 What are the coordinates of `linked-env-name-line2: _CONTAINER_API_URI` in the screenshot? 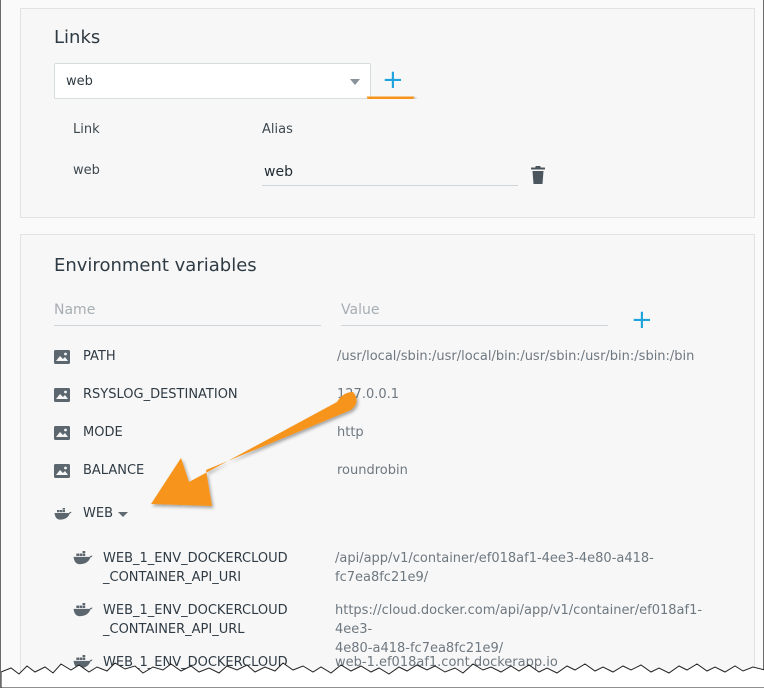 It's located at (172, 577).